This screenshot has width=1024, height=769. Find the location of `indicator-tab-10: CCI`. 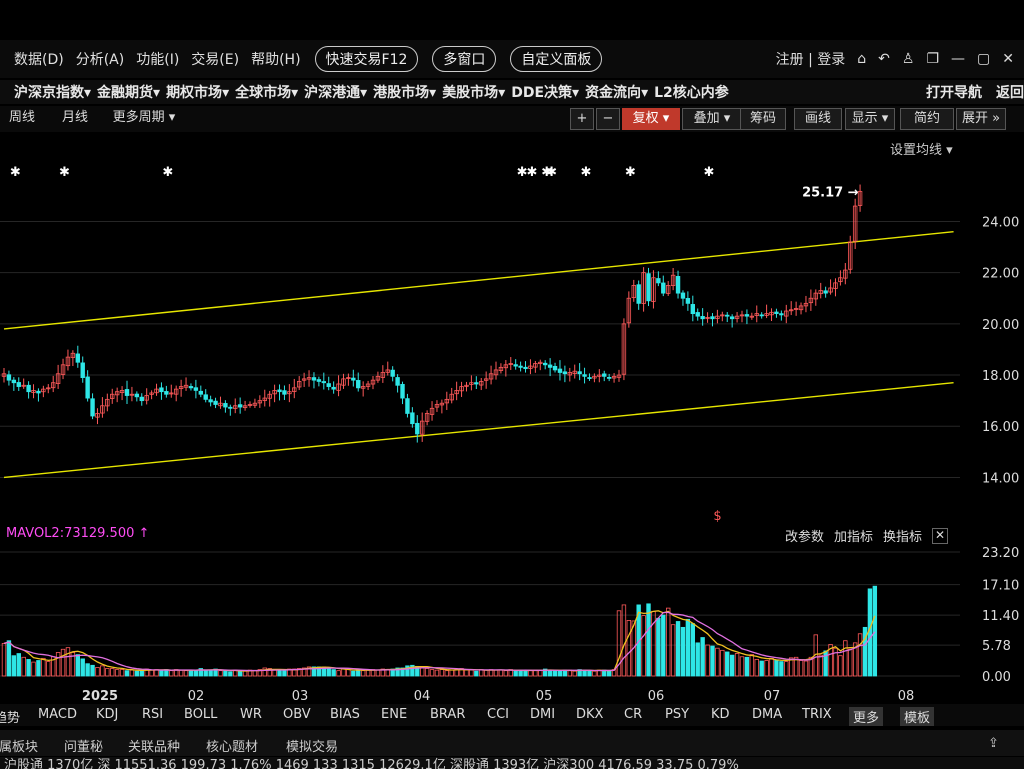

indicator-tab-10: CCI is located at coordinates (498, 714).